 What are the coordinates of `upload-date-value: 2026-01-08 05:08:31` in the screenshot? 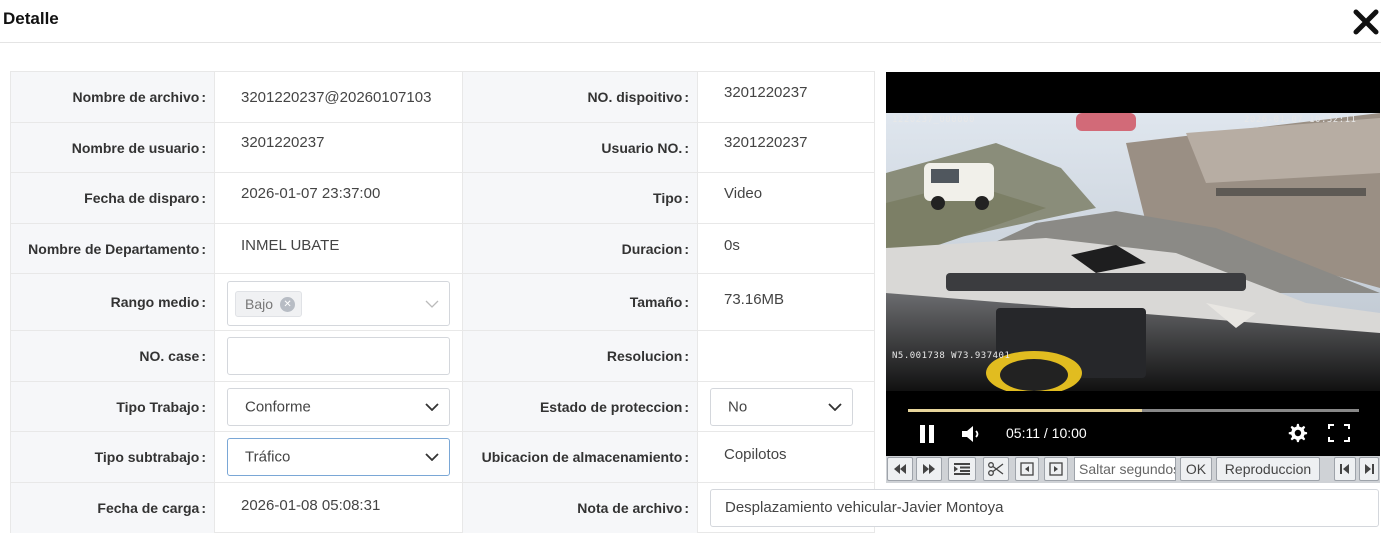 It's located at (311, 505).